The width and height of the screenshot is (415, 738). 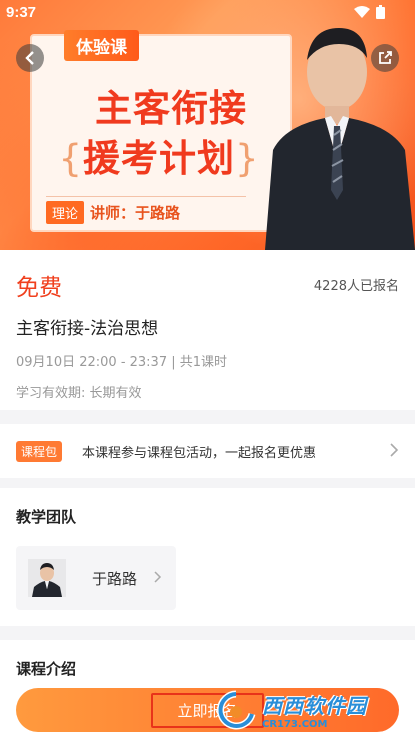 What do you see at coordinates (65, 212) in the screenshot?
I see `theory-tag: 理论` at bounding box center [65, 212].